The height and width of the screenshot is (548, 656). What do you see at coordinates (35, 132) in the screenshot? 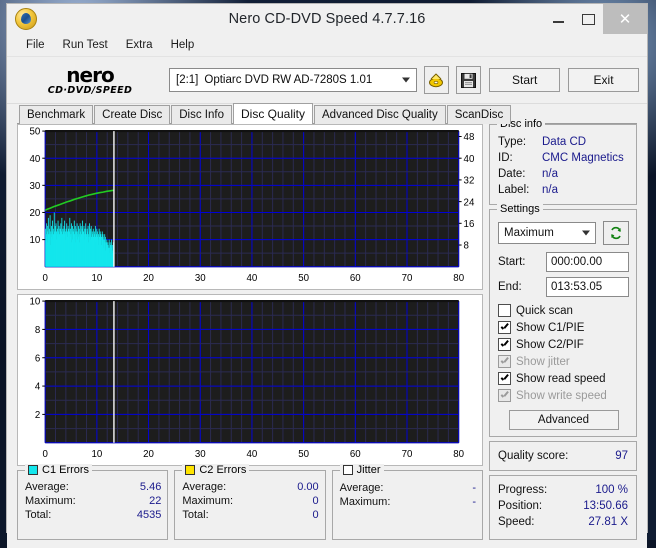
I see `svg-text: 50` at bounding box center [35, 132].